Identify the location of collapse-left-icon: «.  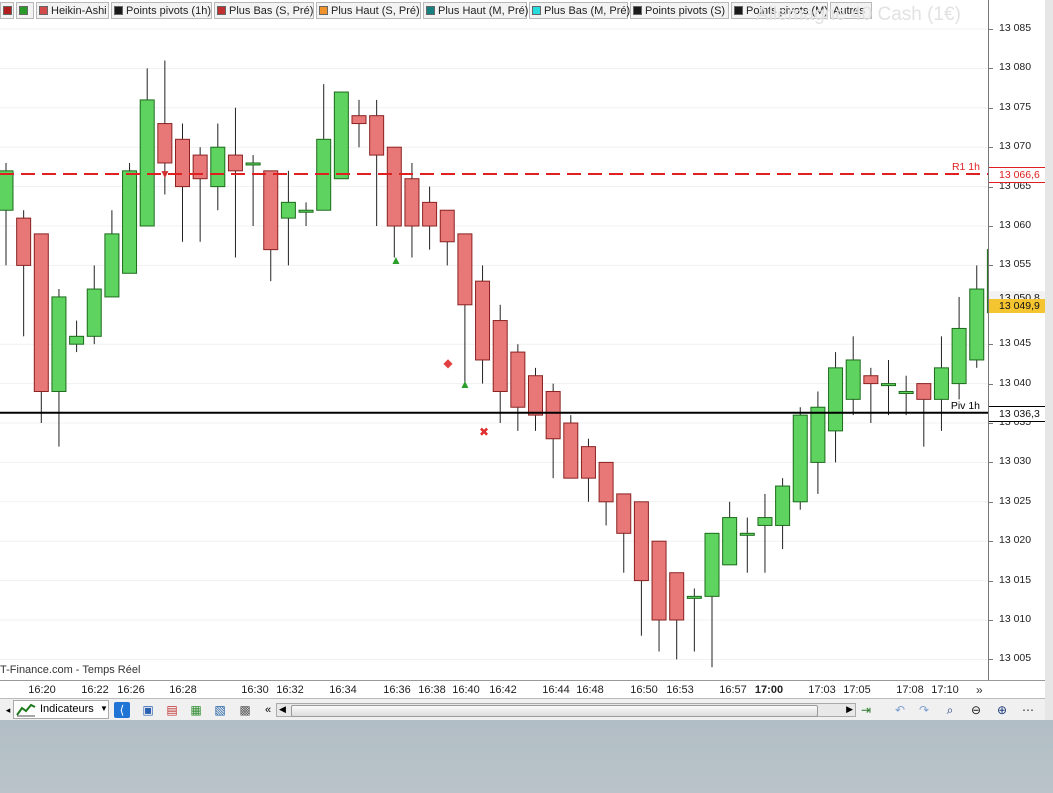
(268, 710).